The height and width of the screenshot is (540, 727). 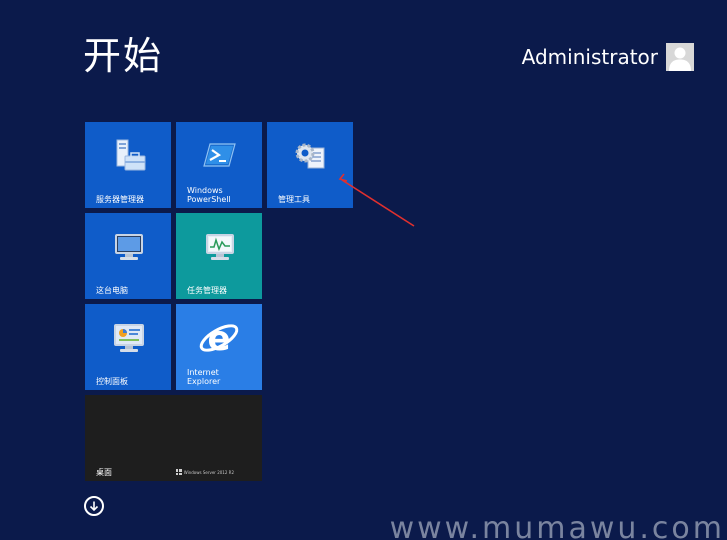 I want to click on tile-label: 管理工具, so click(x=294, y=199).